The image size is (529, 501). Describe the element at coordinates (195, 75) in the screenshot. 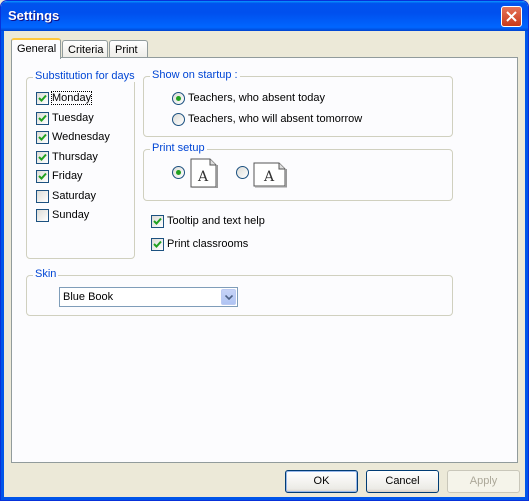

I see `group-label: Show on startup :` at that location.